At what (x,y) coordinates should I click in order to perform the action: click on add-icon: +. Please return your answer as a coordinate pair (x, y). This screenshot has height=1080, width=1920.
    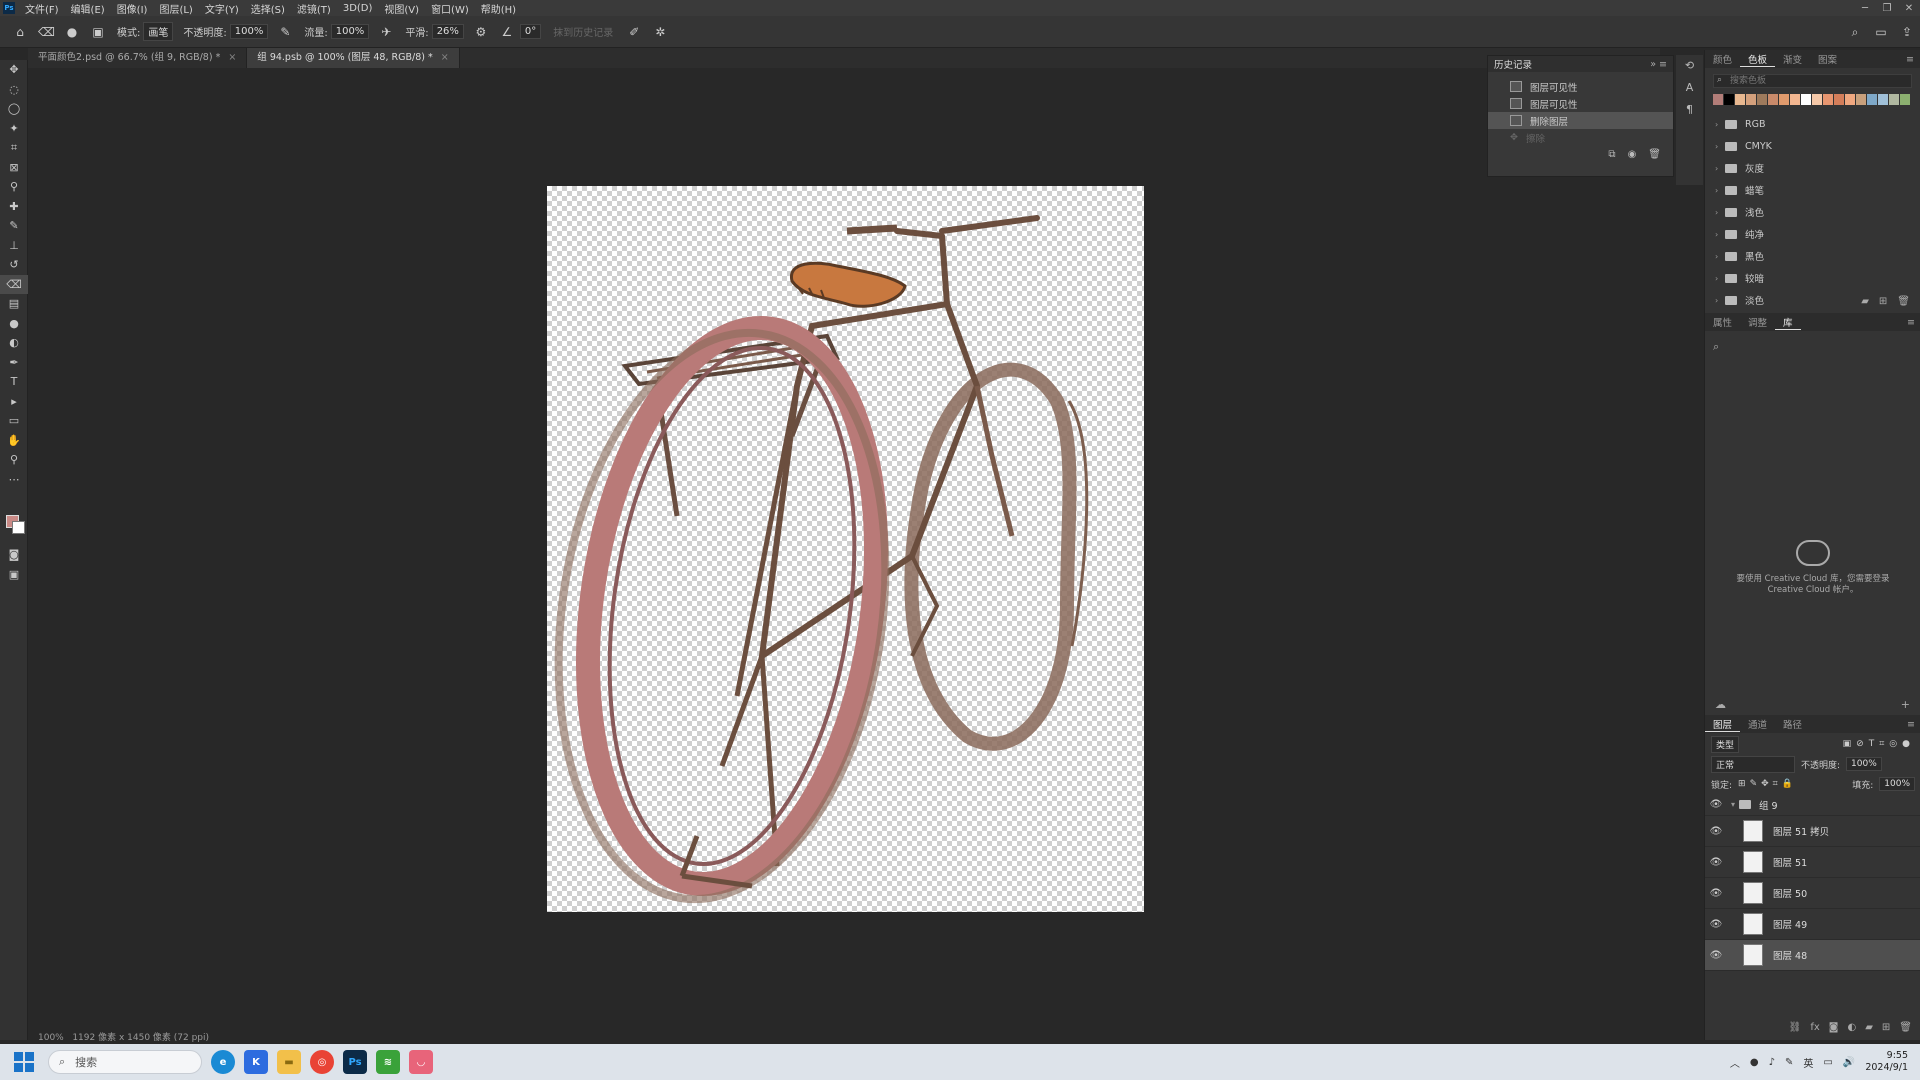
    Looking at the image, I should click on (1905, 704).